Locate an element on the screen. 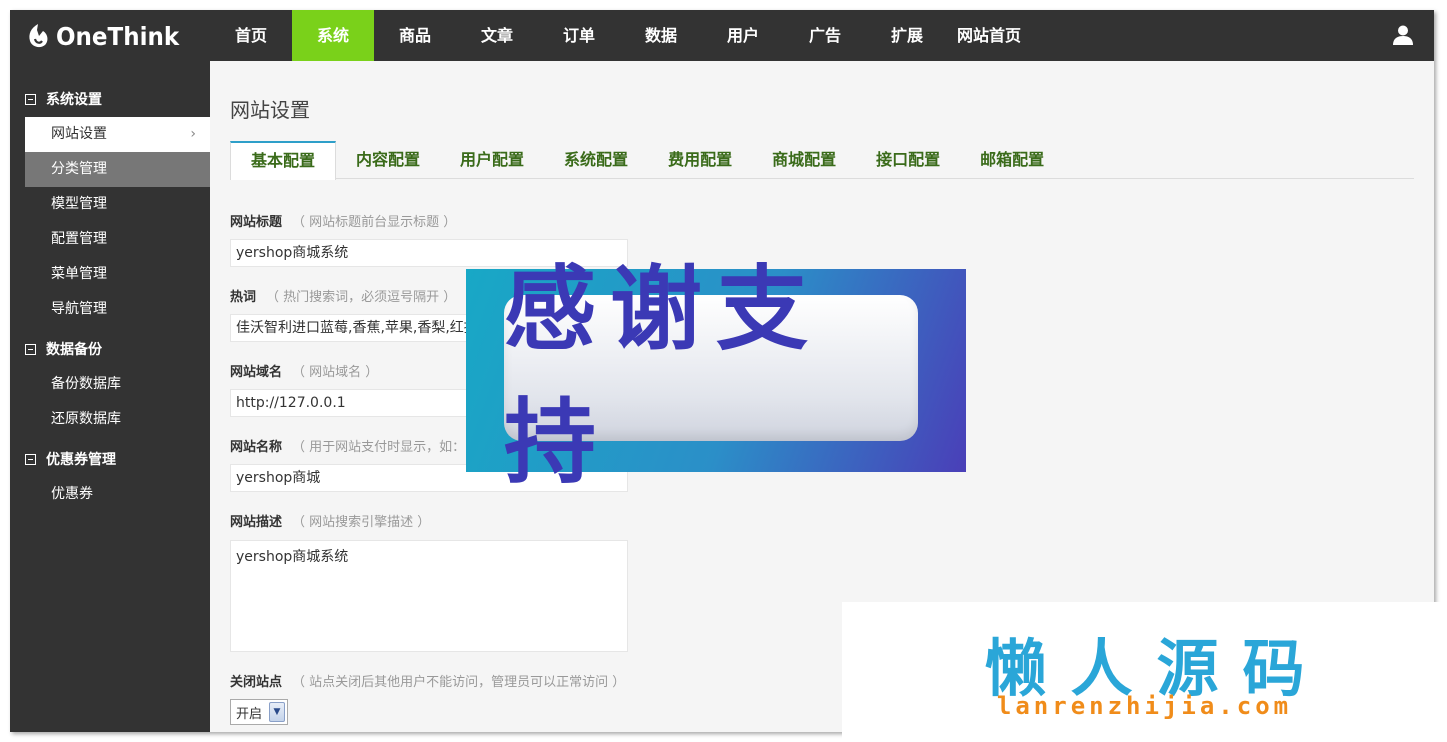  sidebar-item-label: 配置管理 is located at coordinates (79, 239).